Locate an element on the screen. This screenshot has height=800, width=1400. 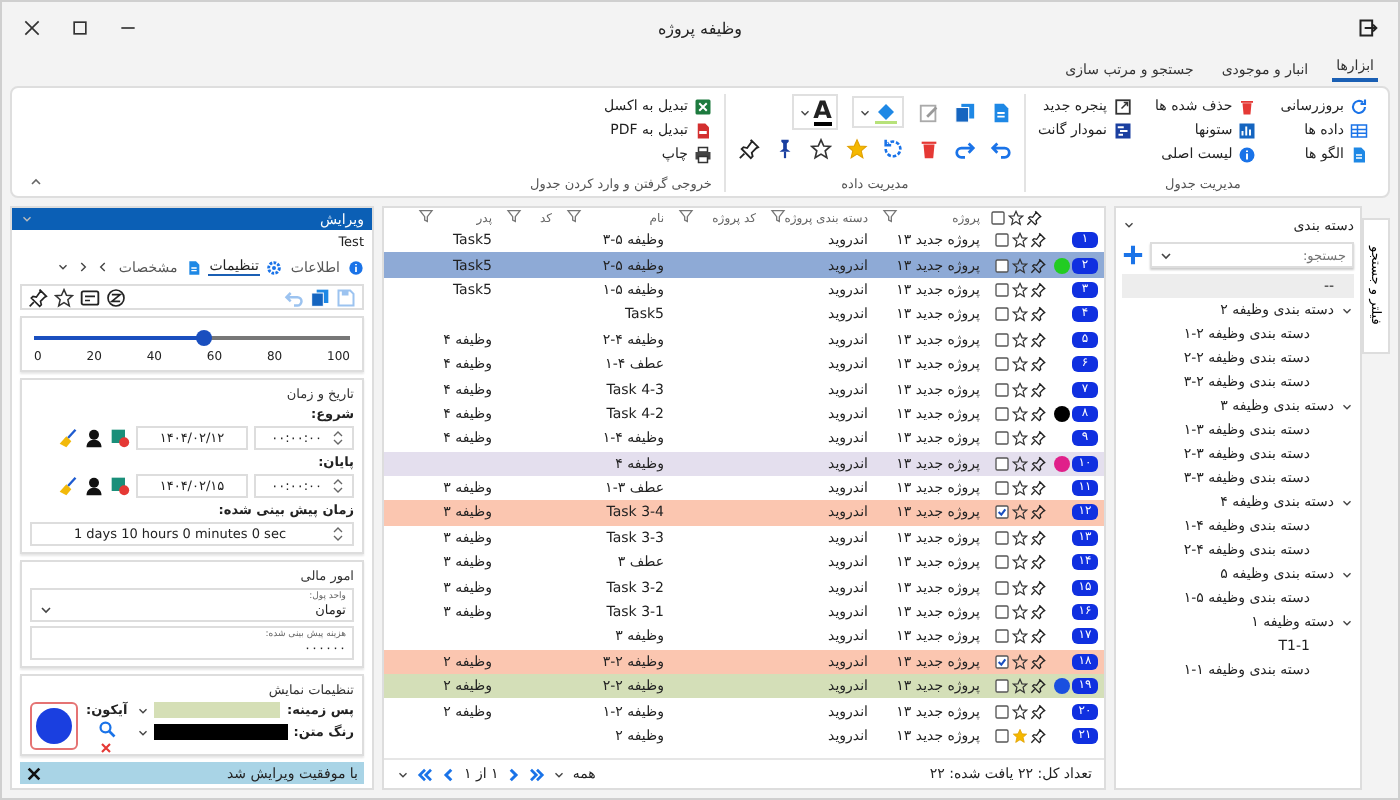
double-chevron-right-icon is located at coordinates (537, 774).